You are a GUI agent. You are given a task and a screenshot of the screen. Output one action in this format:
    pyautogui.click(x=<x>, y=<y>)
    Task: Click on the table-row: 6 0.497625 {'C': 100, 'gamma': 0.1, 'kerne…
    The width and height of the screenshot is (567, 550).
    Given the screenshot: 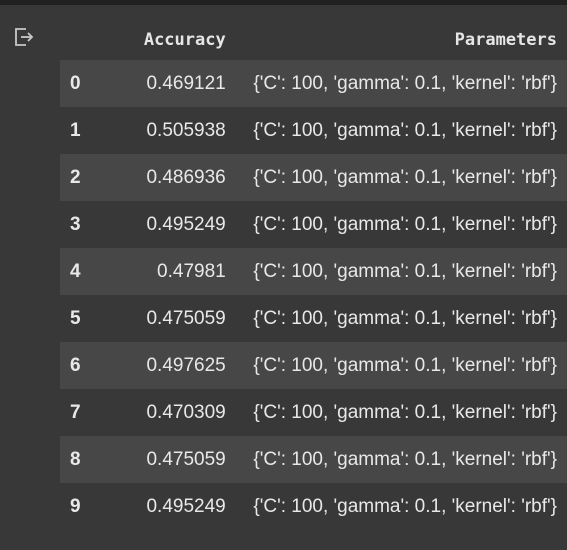 What is the action you would take?
    pyautogui.click(x=313, y=365)
    